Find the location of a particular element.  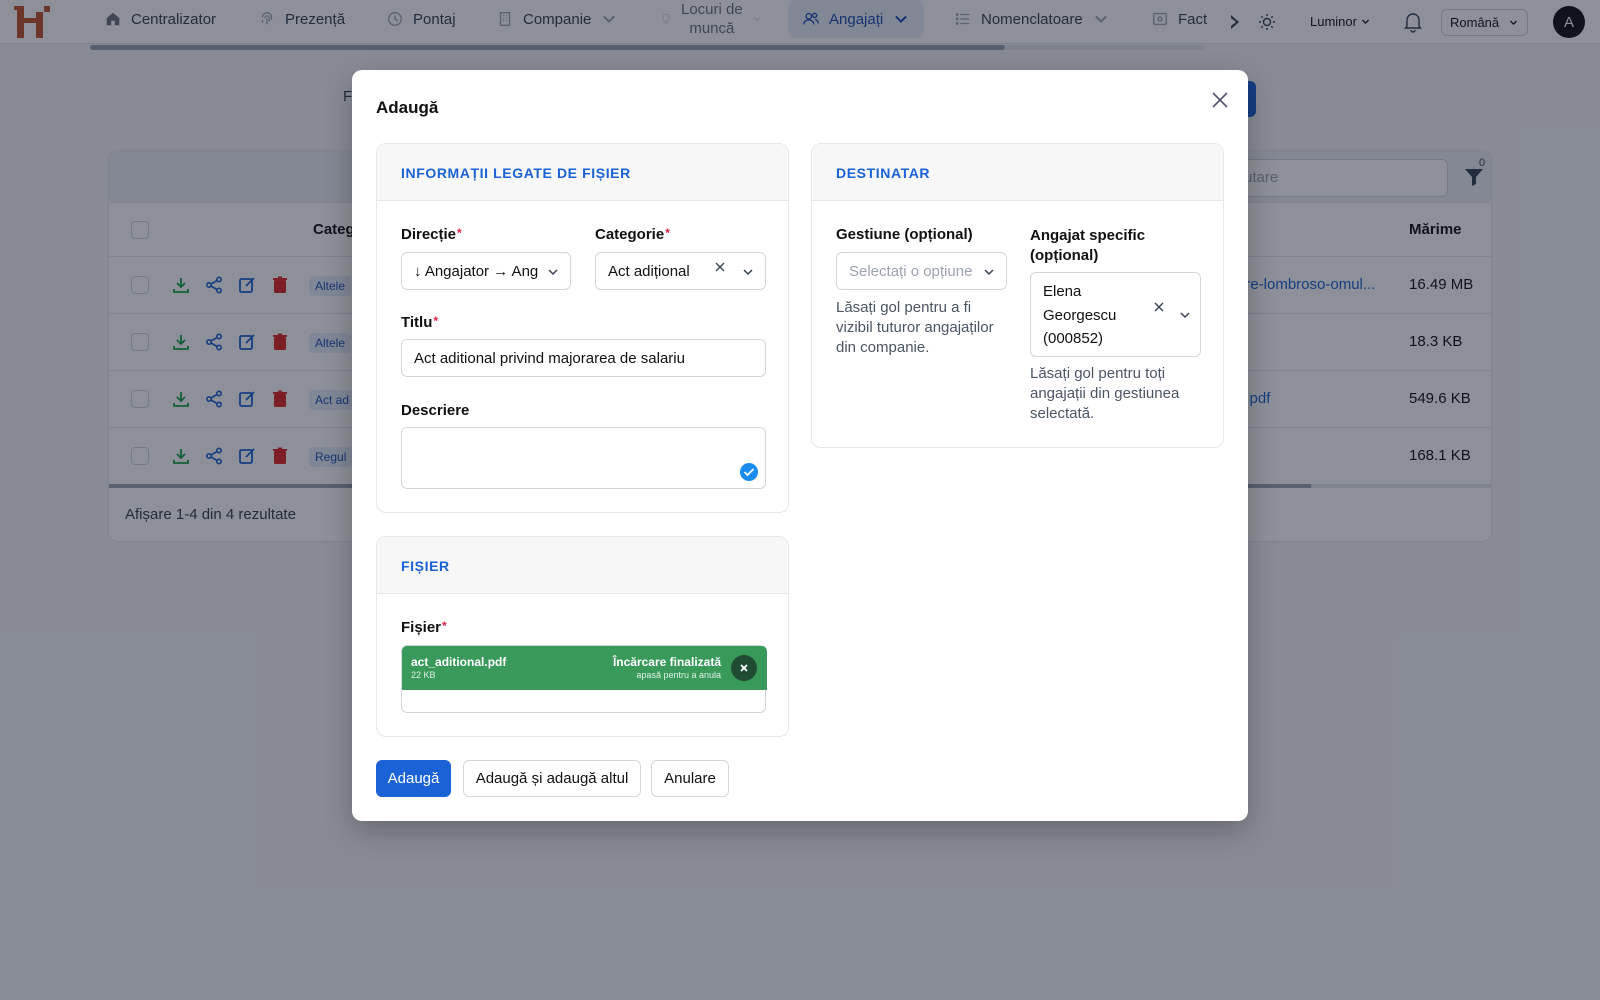

direction-label-text: Direcție is located at coordinates (429, 234).